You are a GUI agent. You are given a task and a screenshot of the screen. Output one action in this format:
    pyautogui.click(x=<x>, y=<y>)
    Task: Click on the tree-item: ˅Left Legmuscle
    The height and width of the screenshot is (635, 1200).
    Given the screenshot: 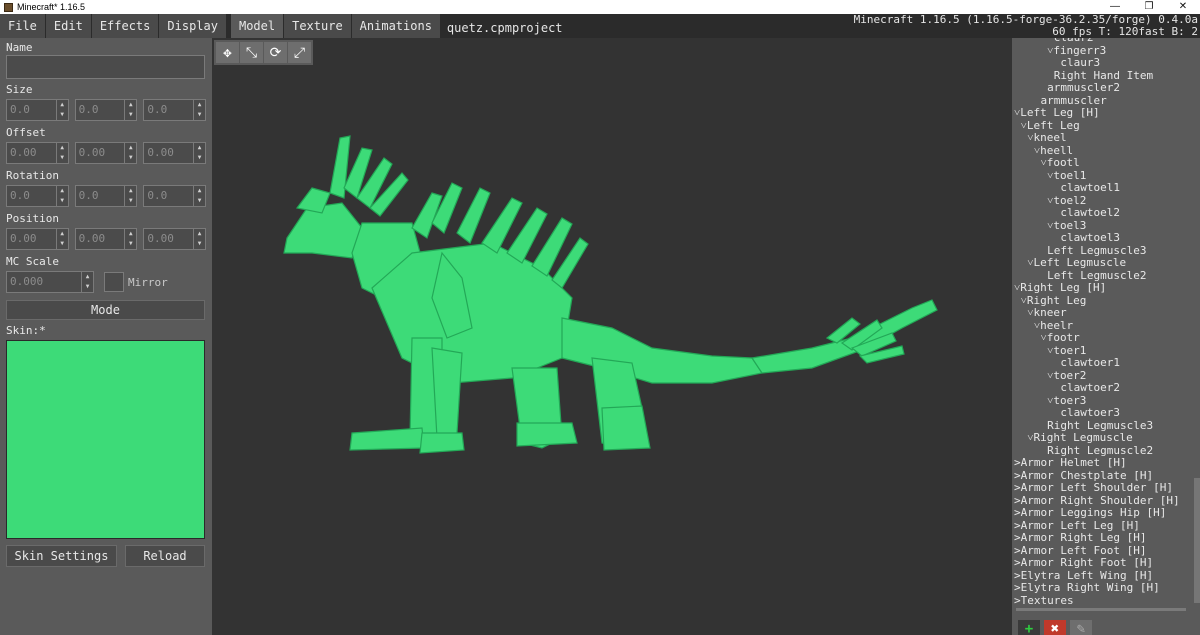 What is the action you would take?
    pyautogui.click(x=1104, y=263)
    